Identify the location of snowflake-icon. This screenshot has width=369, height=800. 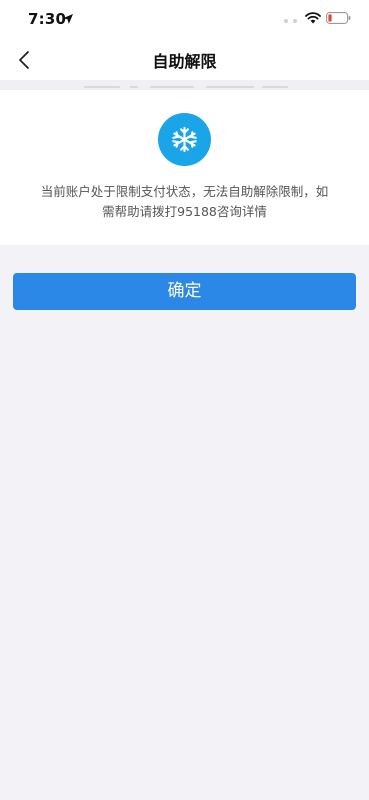
(184, 139).